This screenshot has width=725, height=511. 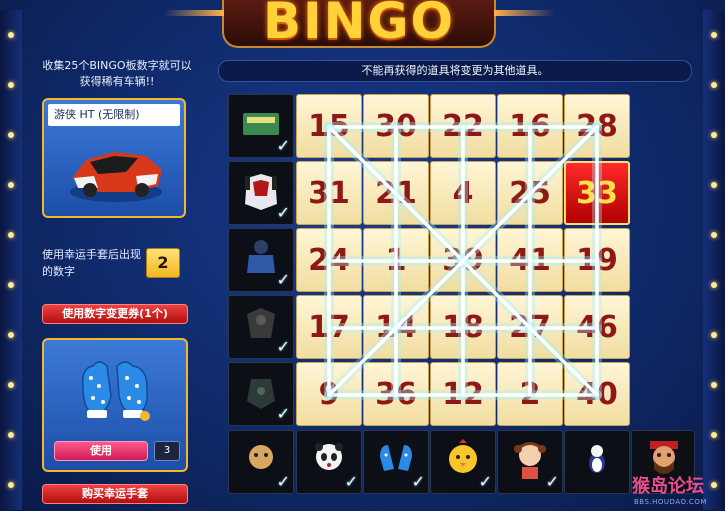 What do you see at coordinates (167, 451) in the screenshot?
I see `glove-count: 3` at bounding box center [167, 451].